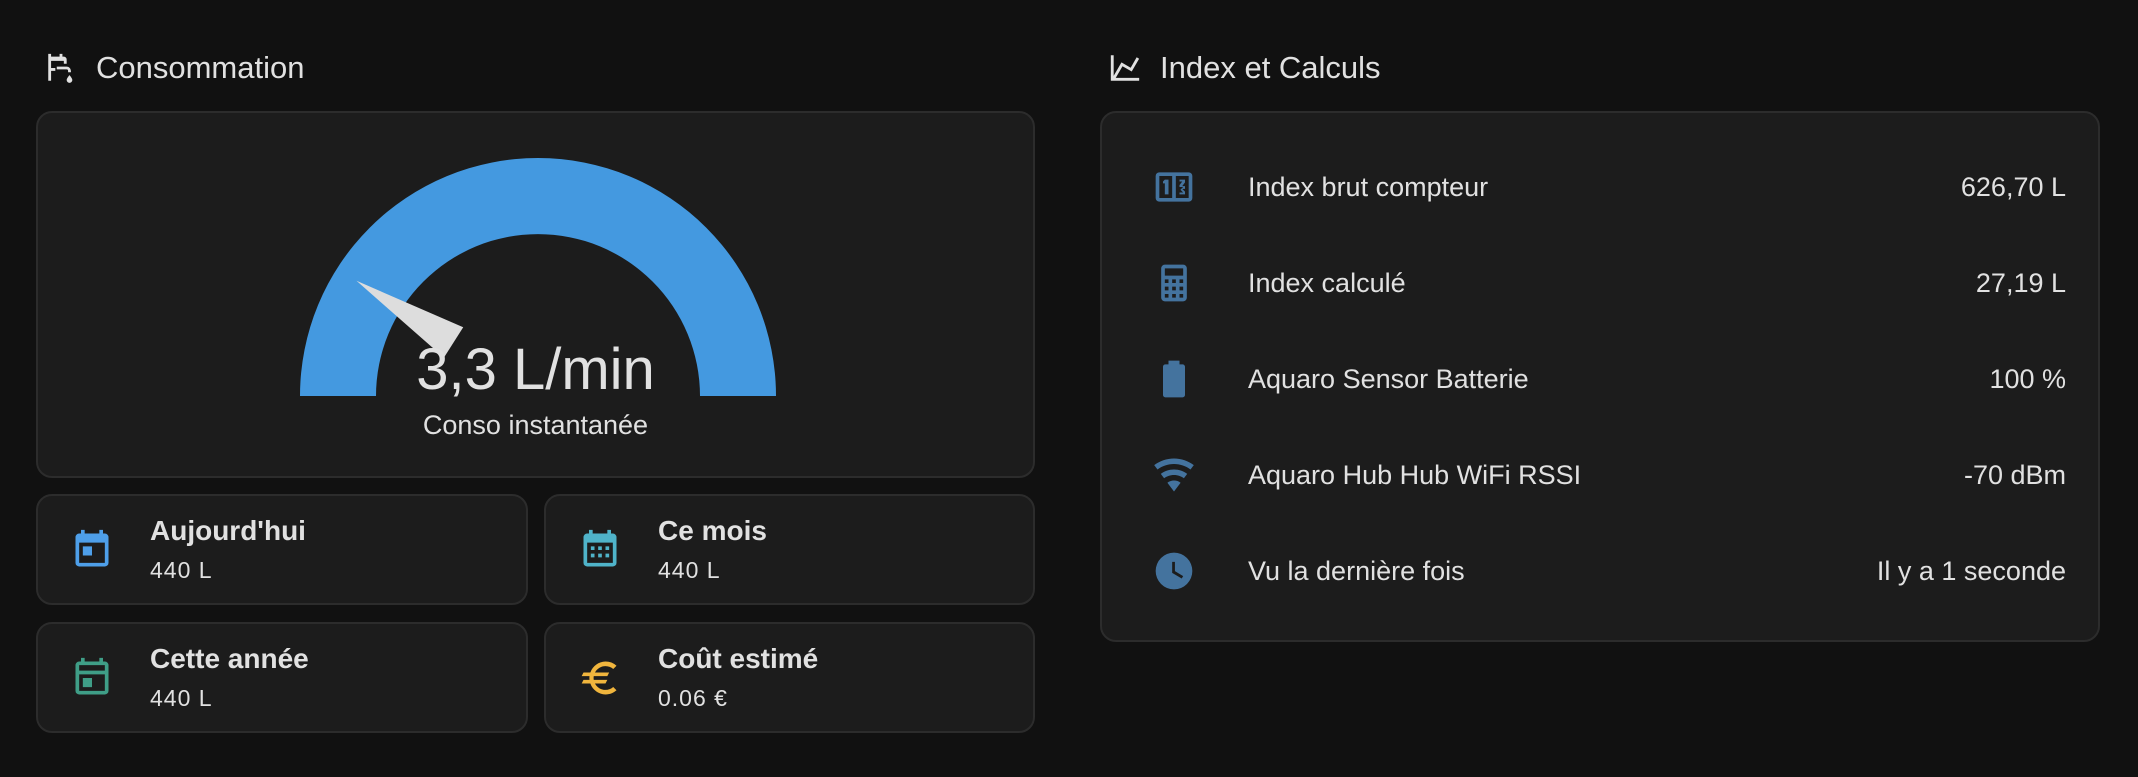 Image resolution: width=2138 pixels, height=777 pixels. What do you see at coordinates (535, 369) in the screenshot?
I see `gauge-value: 3,3 L/min` at bounding box center [535, 369].